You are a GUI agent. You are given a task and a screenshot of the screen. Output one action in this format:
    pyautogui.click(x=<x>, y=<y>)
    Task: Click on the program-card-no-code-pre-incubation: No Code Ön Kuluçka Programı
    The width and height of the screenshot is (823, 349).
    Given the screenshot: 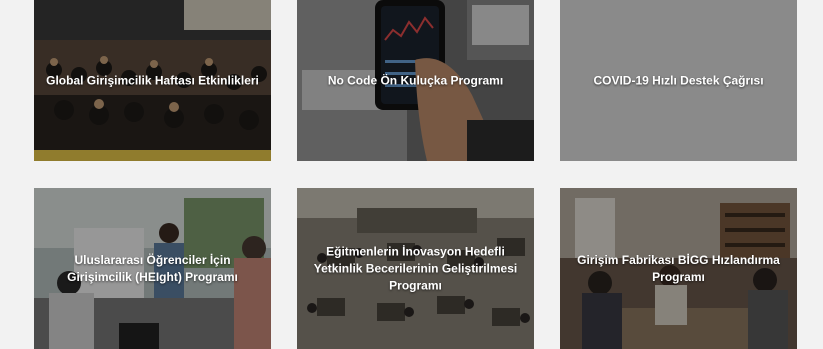 What is the action you would take?
    pyautogui.click(x=415, y=80)
    